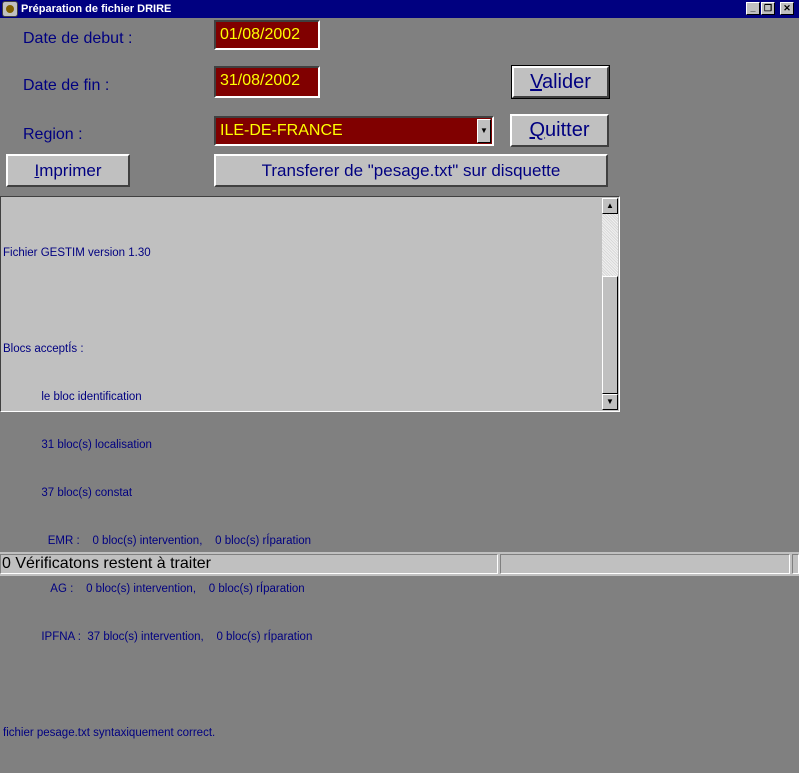 The image size is (799, 773). Describe the element at coordinates (566, 82) in the screenshot. I see `validate-label: alider` at that location.